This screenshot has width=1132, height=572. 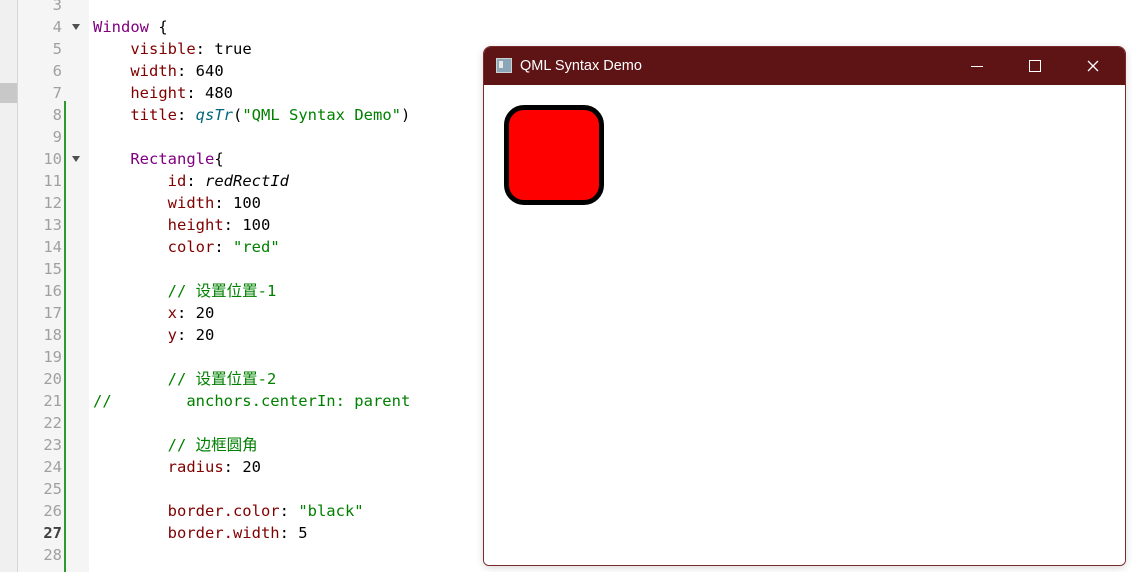 I want to click on code-token: radius, so click(x=195, y=467).